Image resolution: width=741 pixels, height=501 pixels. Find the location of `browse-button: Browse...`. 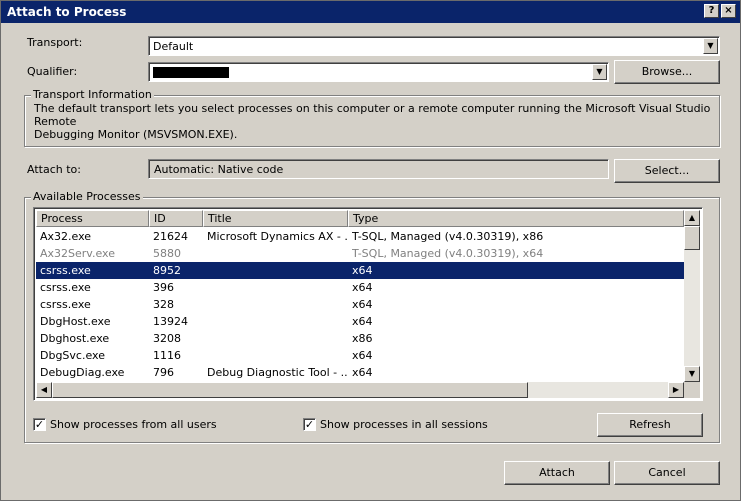

browse-button: Browse... is located at coordinates (667, 72).